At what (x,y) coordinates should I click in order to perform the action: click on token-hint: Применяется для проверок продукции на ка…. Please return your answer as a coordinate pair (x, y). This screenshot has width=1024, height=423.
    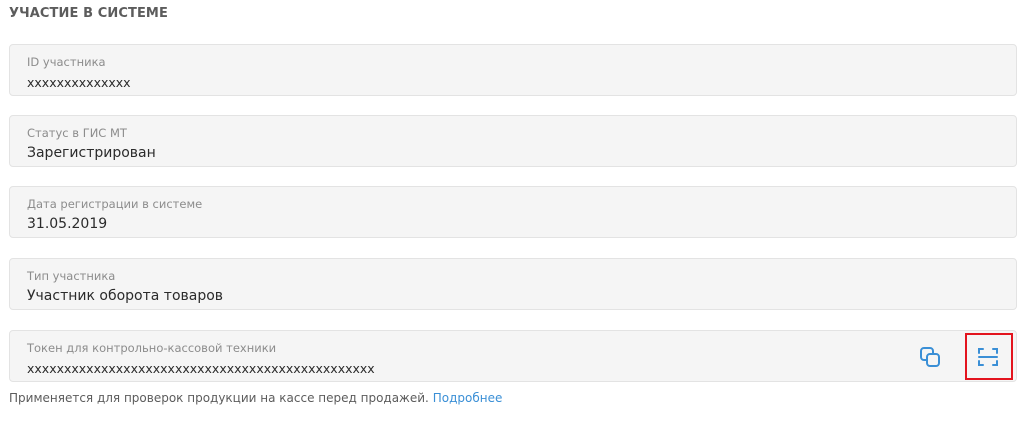
    Looking at the image, I should click on (255, 398).